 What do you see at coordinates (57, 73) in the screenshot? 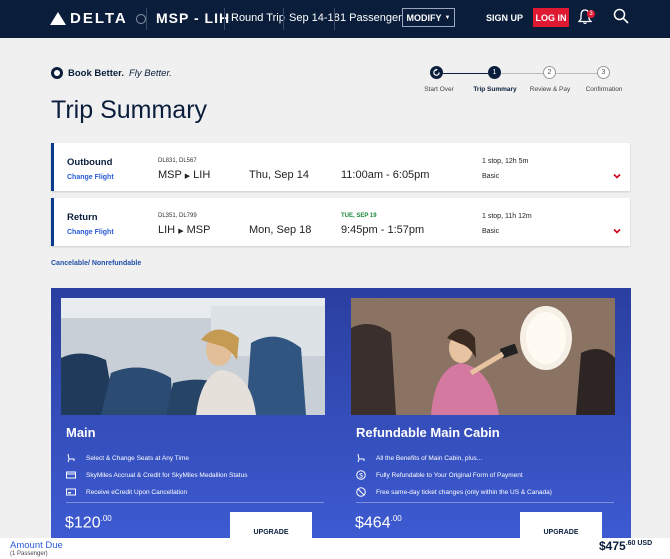
I see `tagline-badge-icon` at bounding box center [57, 73].